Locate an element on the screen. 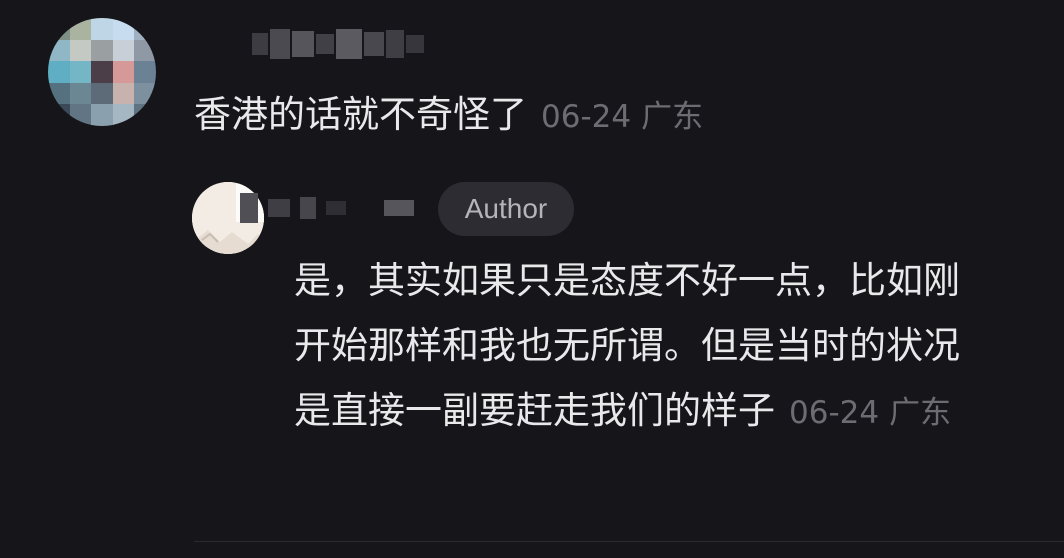 Image resolution: width=1064 pixels, height=558 pixels. reply-location: 广东 is located at coordinates (920, 413).